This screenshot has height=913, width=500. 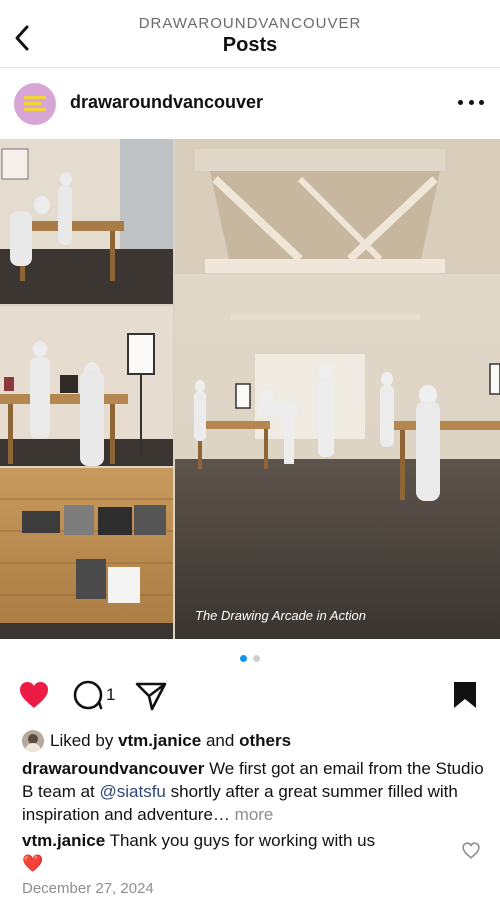 I want to click on post-date: December 27, 2024, so click(x=88, y=888).